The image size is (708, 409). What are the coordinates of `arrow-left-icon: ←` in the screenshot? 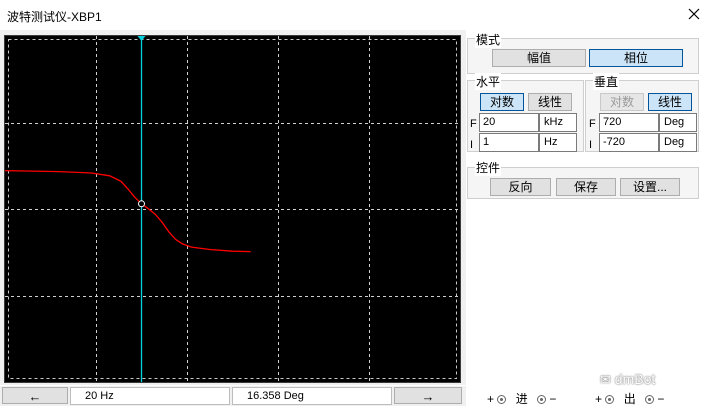 It's located at (35, 396).